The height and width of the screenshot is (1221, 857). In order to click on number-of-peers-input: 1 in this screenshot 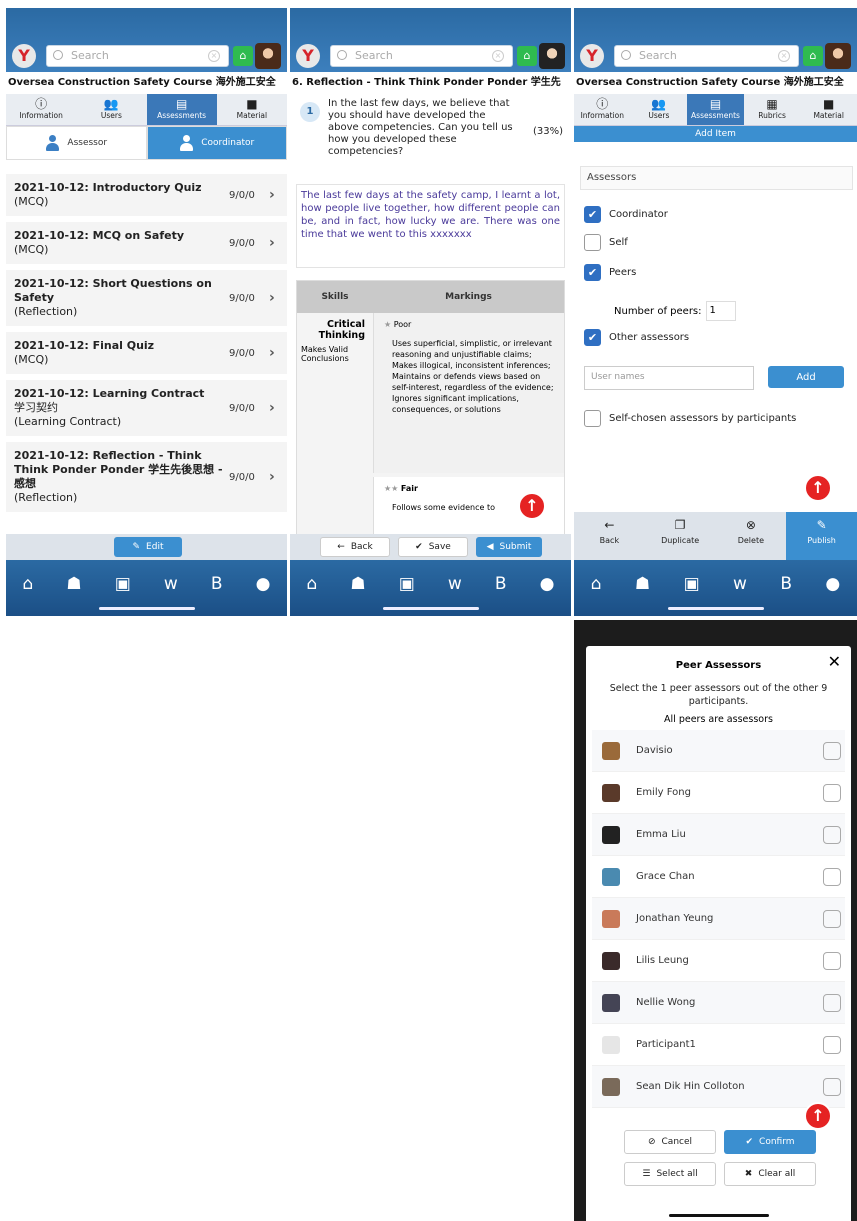, I will do `click(720, 311)`.